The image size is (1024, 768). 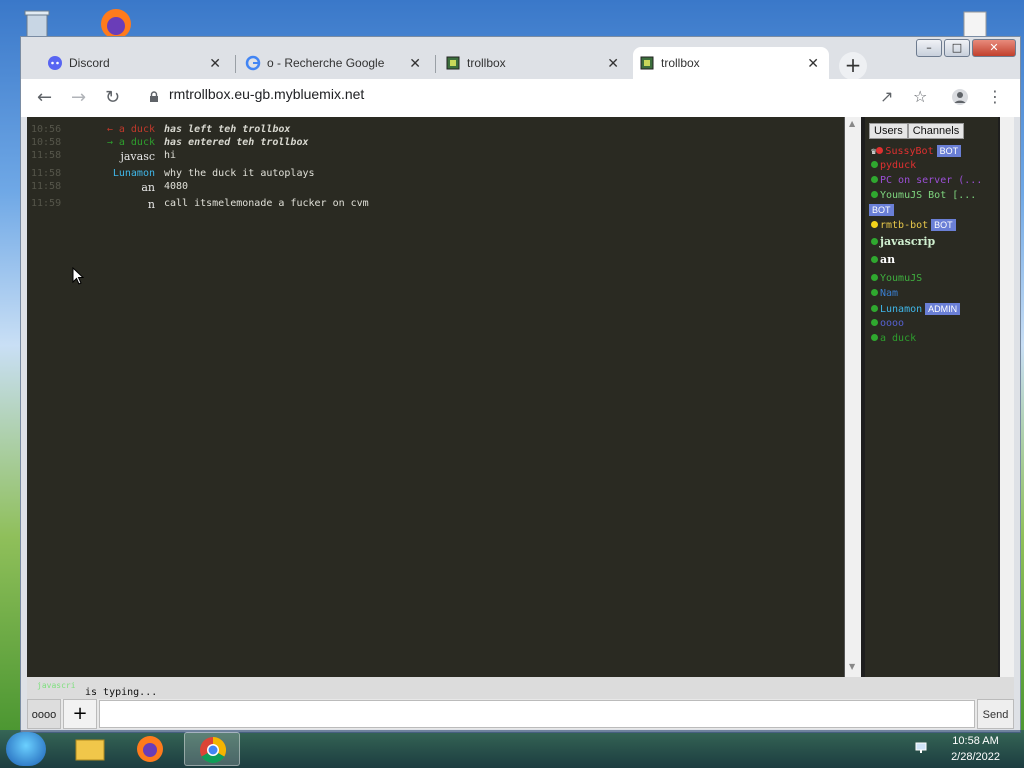 What do you see at coordinates (176, 186) in the screenshot?
I see `message-body: 4080` at bounding box center [176, 186].